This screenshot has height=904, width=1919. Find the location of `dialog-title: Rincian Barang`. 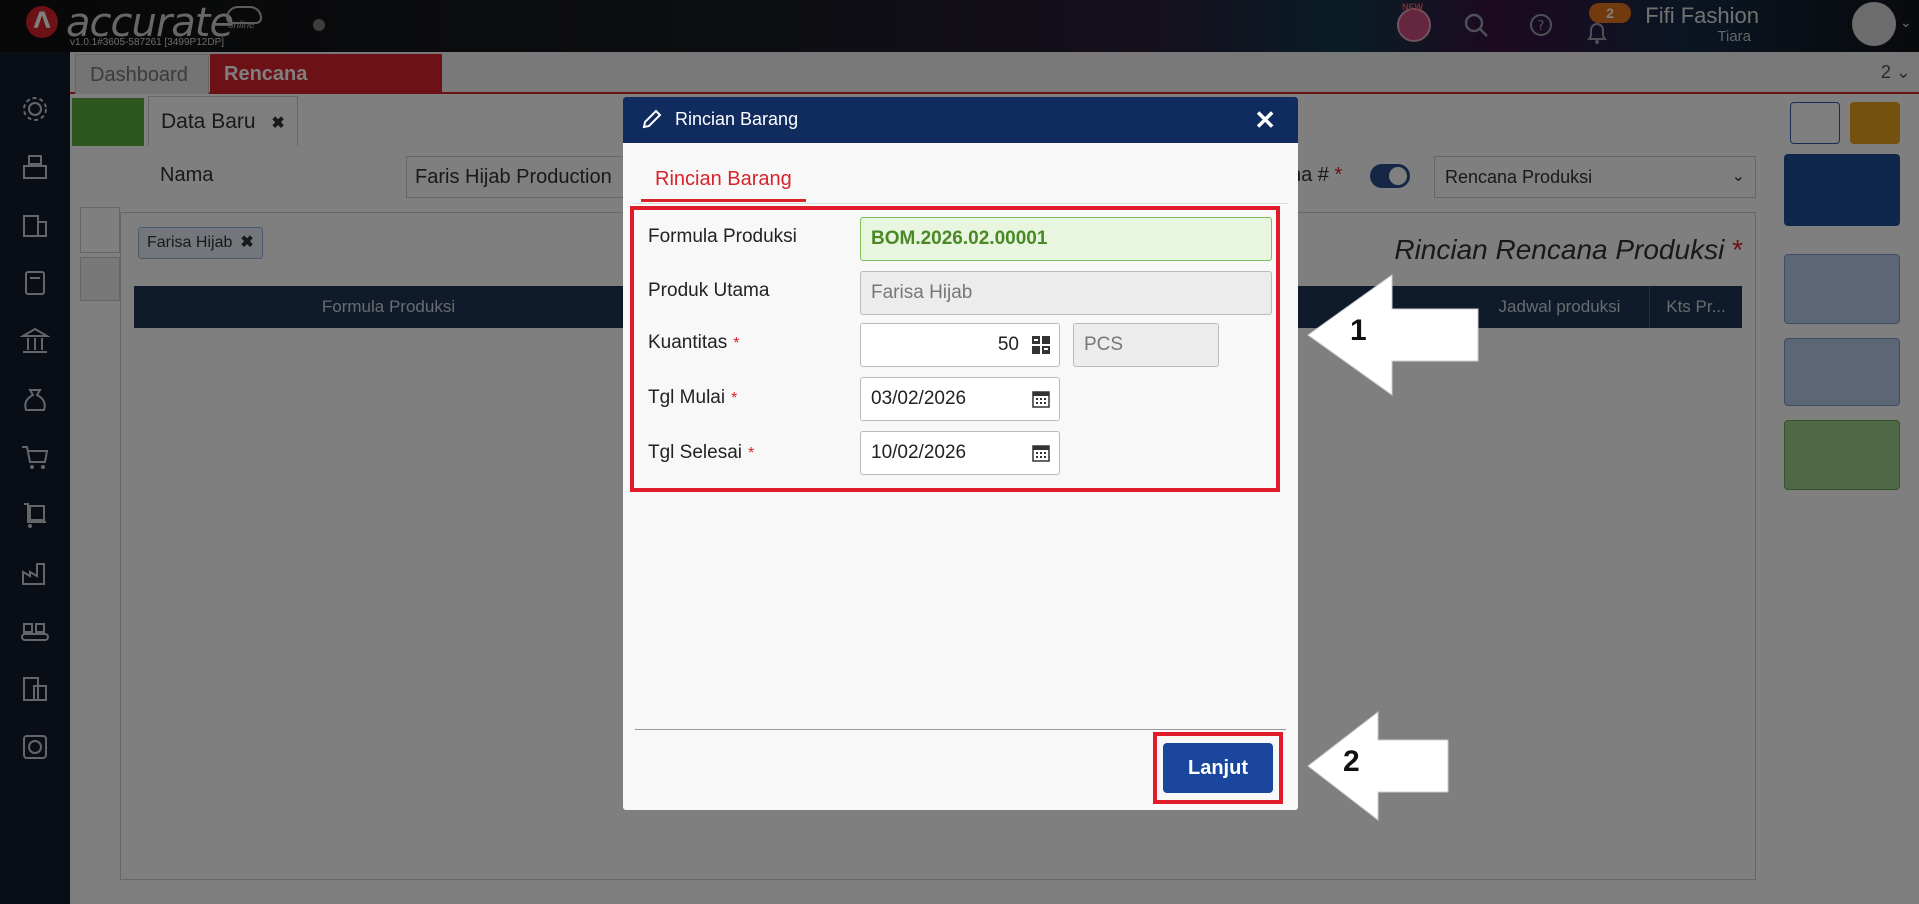

dialog-title: Rincian Barang is located at coordinates (737, 119).